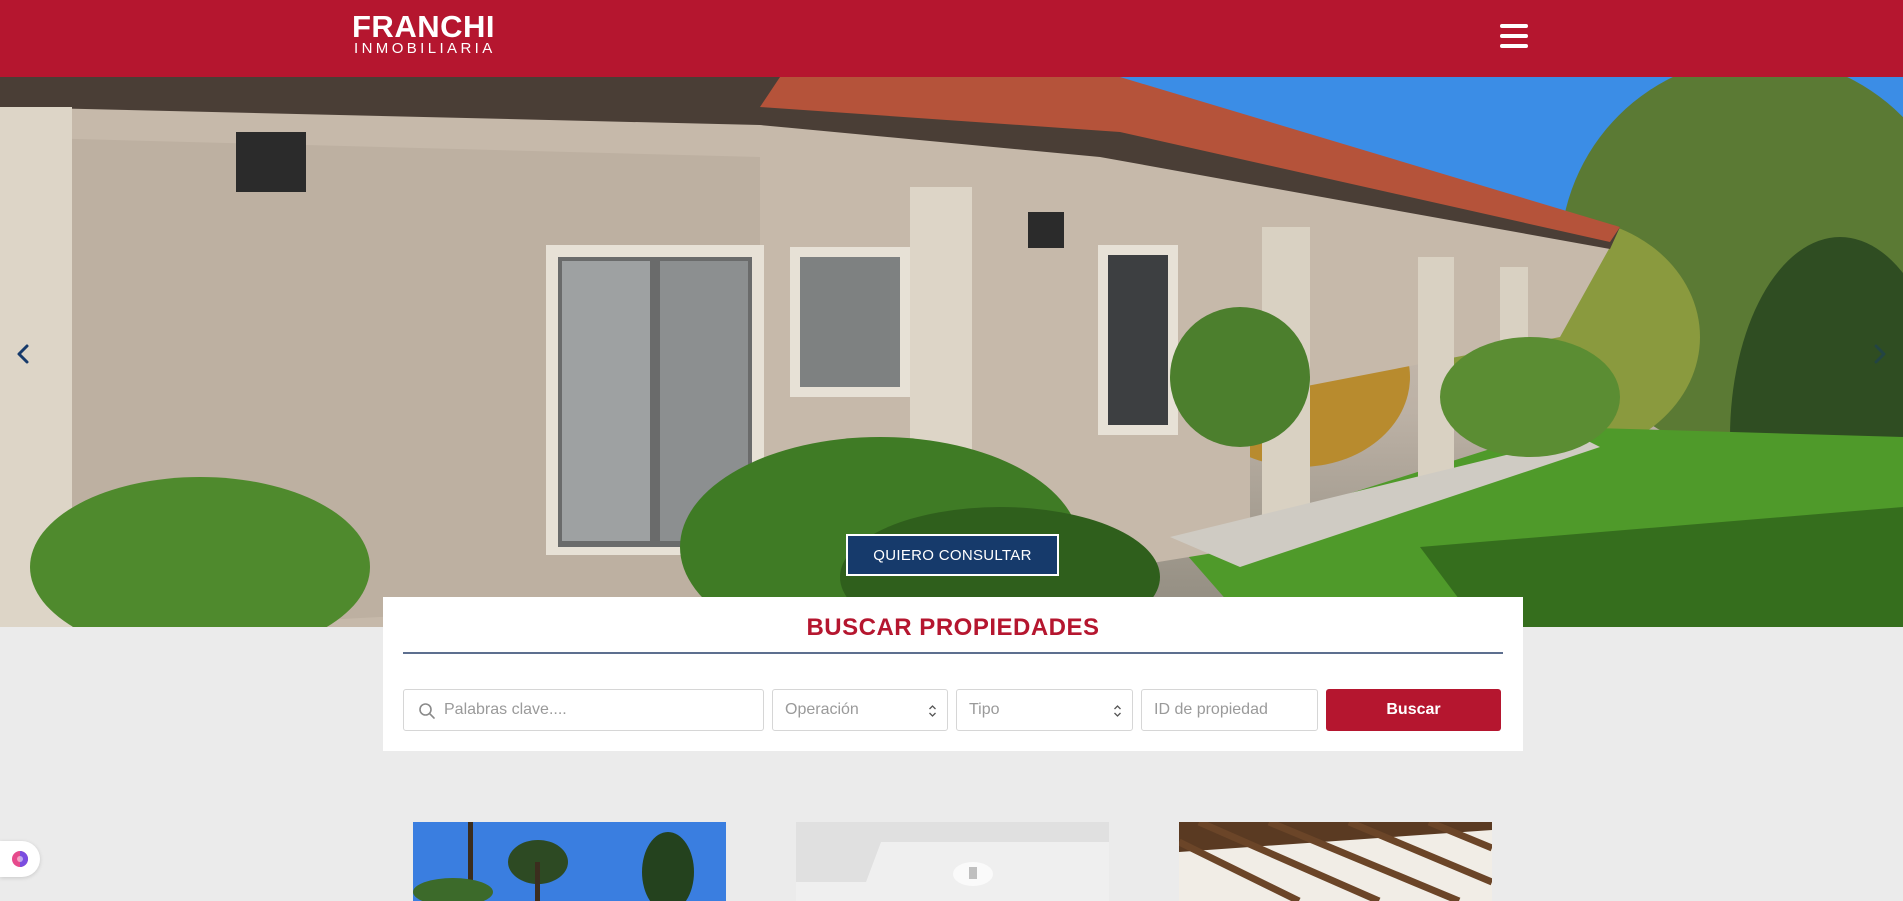 The image size is (1903, 901). I want to click on property-id-input, so click(1235, 710).